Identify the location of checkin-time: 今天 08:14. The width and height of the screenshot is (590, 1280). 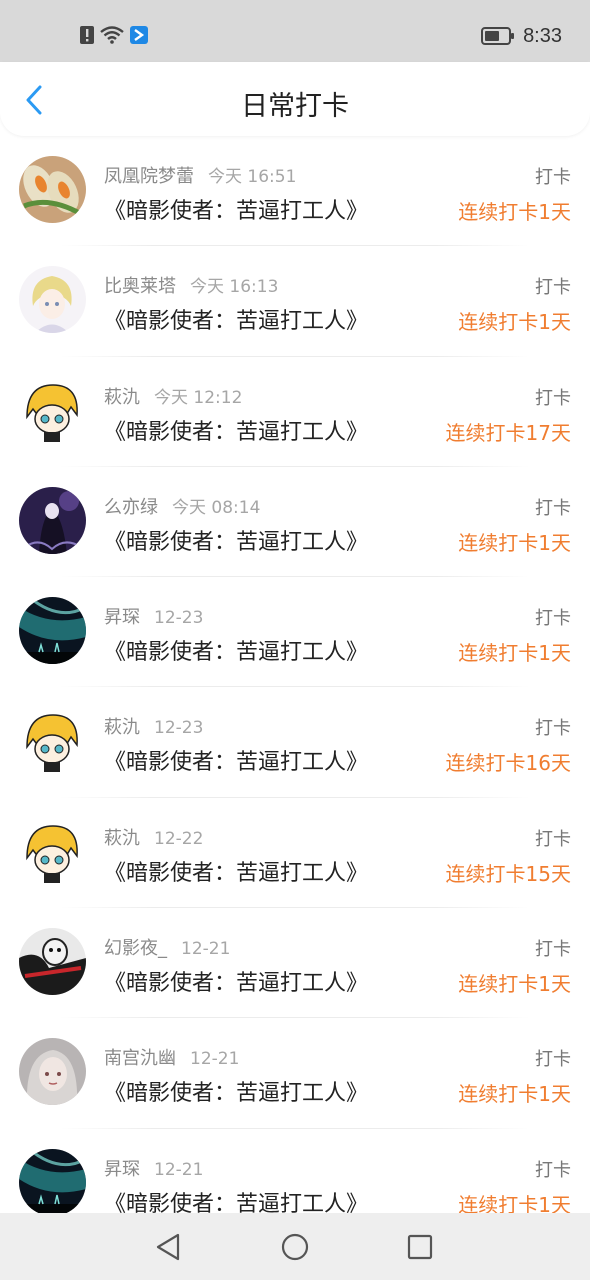
(216, 507).